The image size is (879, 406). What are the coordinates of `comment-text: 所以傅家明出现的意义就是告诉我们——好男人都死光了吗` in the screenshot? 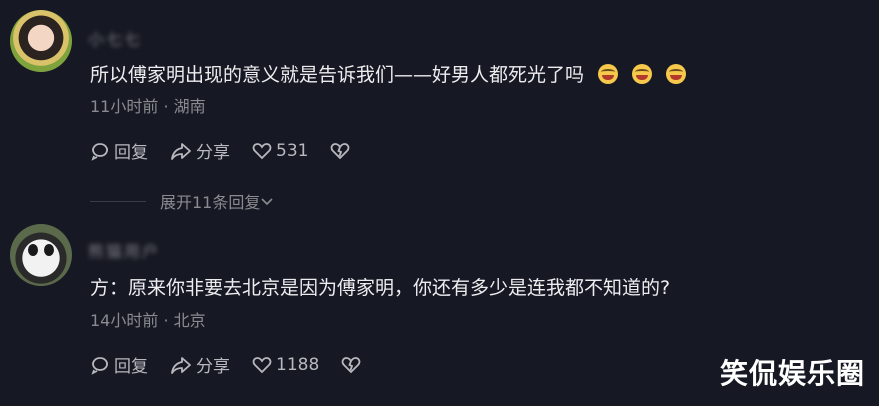 It's located at (388, 73).